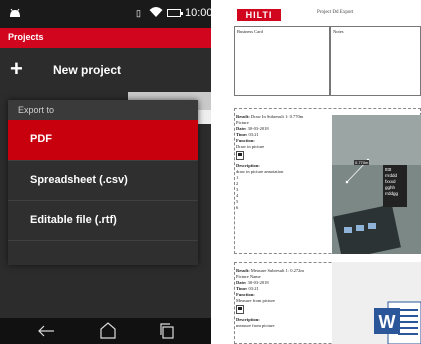 The image size is (421, 344). Describe the element at coordinates (15, 12) in the screenshot. I see `android-icon` at that location.